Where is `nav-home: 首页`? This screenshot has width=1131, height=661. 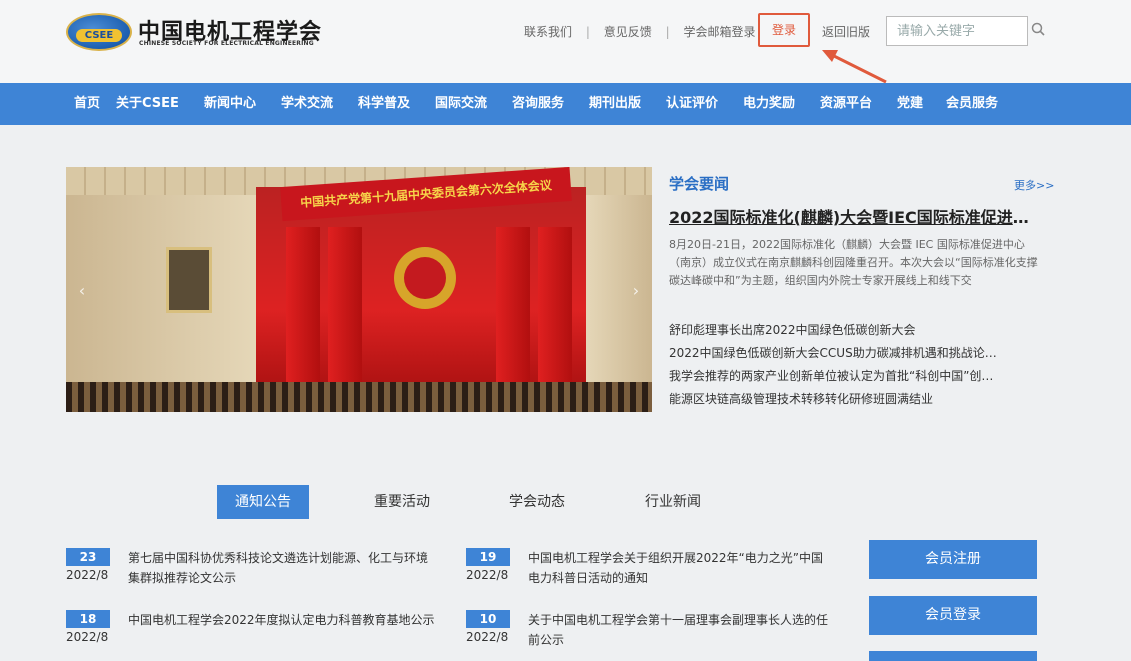
nav-home: 首页 is located at coordinates (87, 104).